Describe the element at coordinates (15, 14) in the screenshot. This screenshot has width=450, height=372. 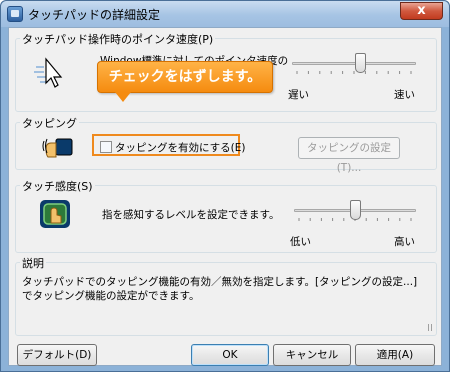
I see `app-icon` at that location.